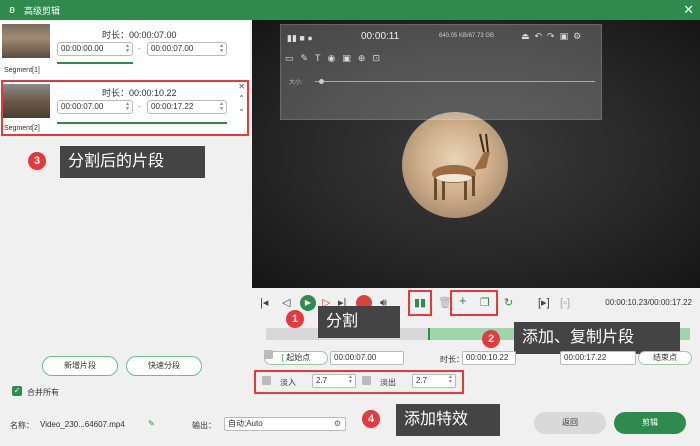 The image size is (700, 446). I want to click on timecode: 00:00:10.23/00:00:17.22, so click(648, 302).